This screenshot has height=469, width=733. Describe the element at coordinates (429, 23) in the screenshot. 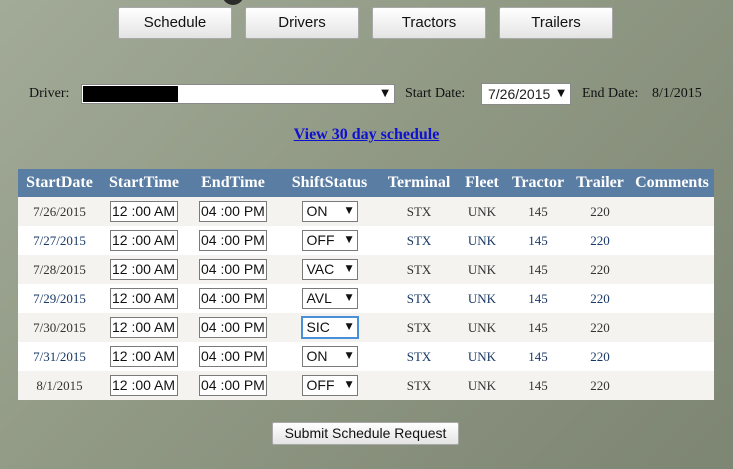

I see `tractors-button: Tractors` at that location.